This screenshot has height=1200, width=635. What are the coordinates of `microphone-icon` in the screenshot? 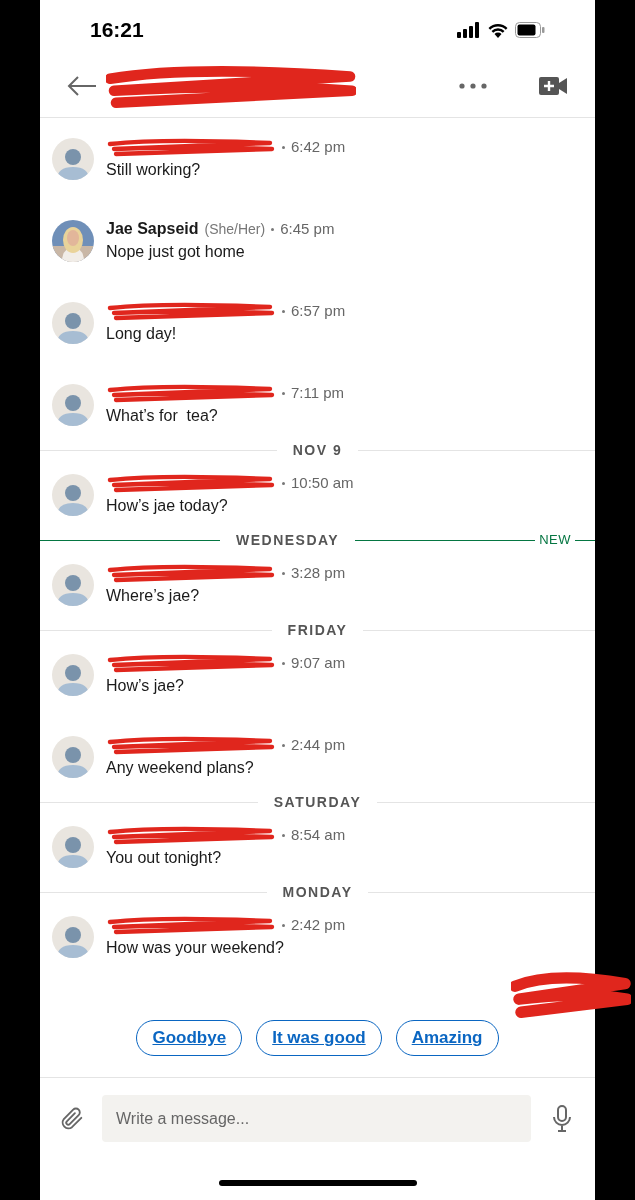 It's located at (562, 1118).